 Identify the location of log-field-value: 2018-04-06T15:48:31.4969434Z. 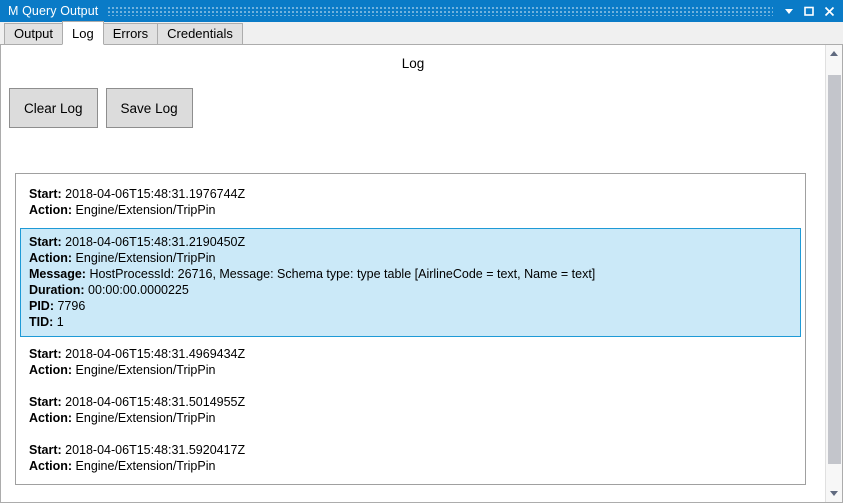
(153, 354).